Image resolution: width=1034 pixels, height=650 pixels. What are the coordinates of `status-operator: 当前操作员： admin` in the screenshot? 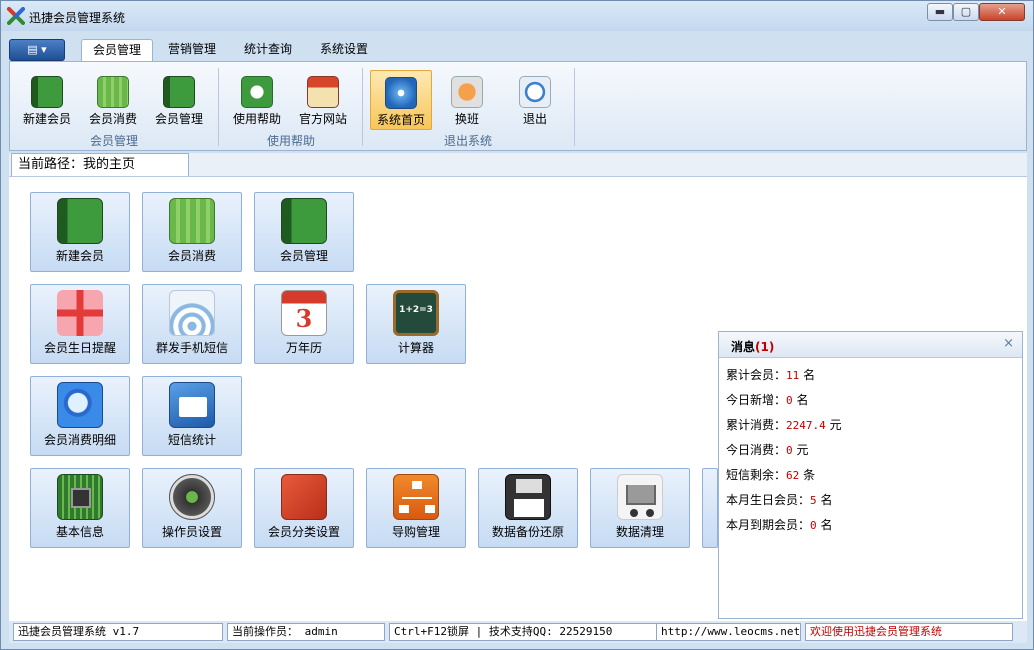 It's located at (306, 632).